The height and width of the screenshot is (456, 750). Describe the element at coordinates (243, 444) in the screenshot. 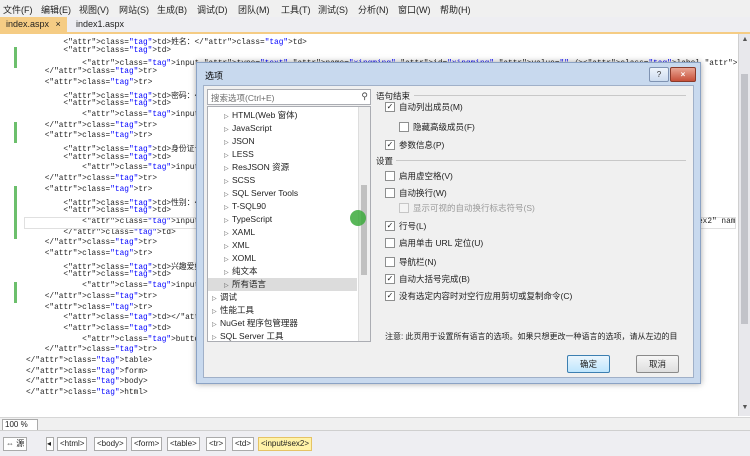

I see `breadcrumb-item: <td>` at that location.